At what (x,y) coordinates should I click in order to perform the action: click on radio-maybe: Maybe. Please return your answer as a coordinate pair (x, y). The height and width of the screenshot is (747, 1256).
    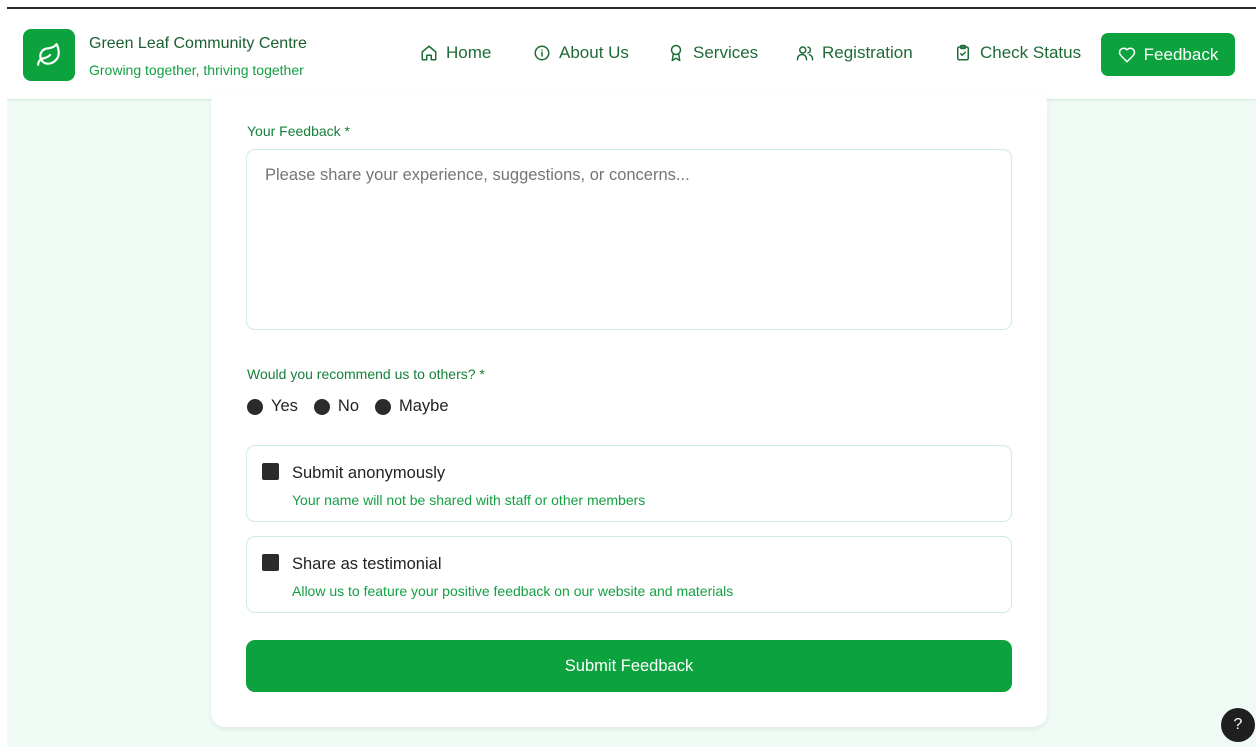
    Looking at the image, I should click on (412, 406).